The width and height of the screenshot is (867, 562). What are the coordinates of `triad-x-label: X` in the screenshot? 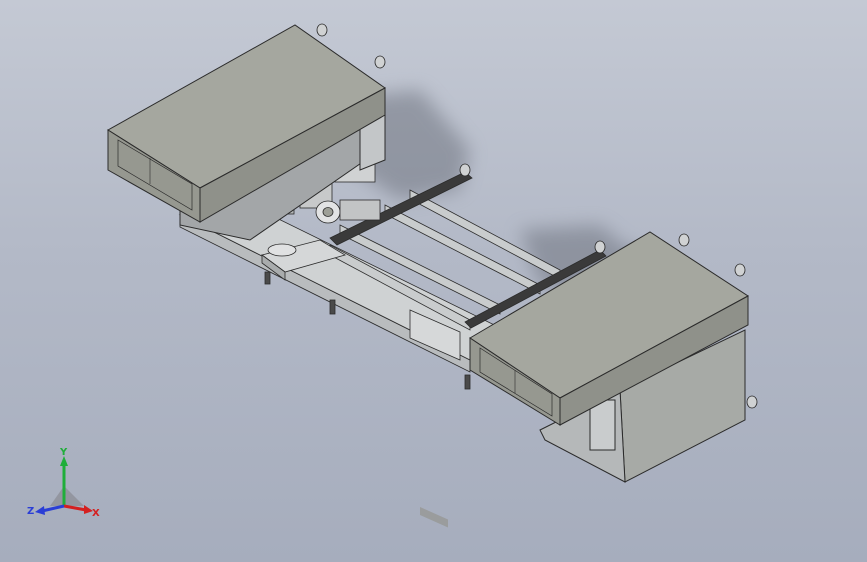 It's located at (96, 513).